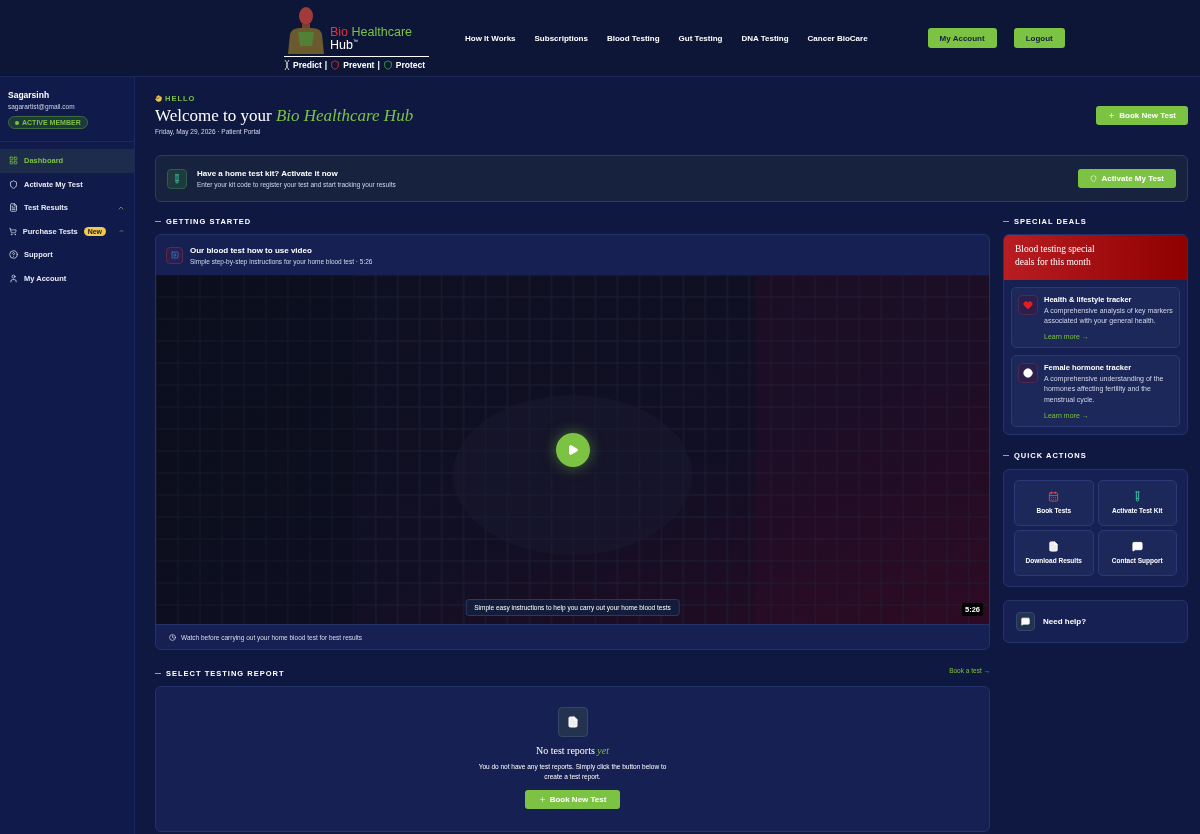  Describe the element at coordinates (268, 173) in the screenshot. I see `activation-title: Have a home test kit? Activate it now` at that location.